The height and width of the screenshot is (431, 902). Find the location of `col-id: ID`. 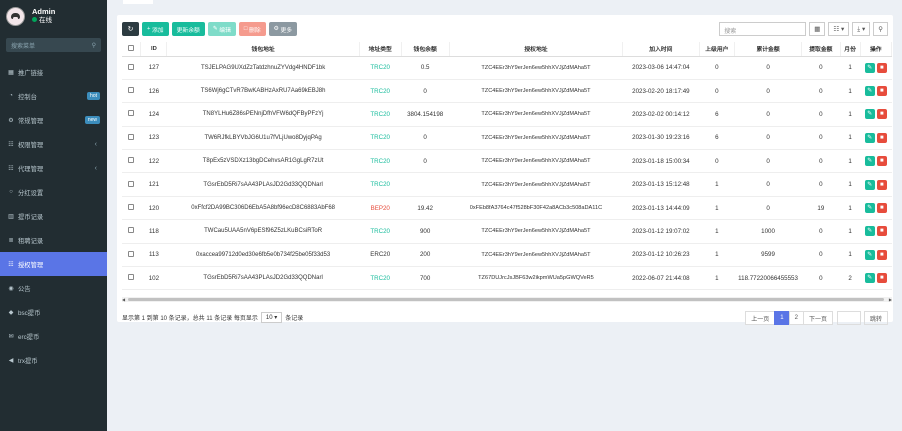

col-id: ID is located at coordinates (154, 49).